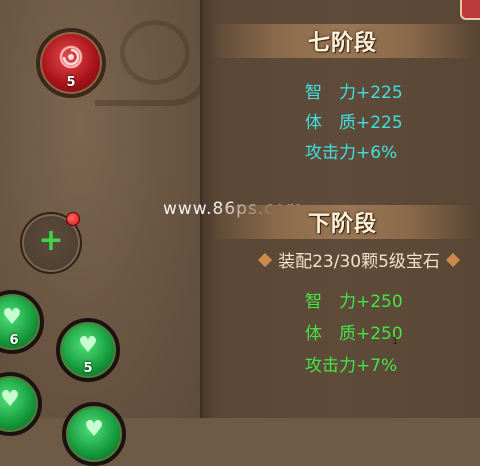 This screenshot has height=466, width=480. I want to click on plus-icon: +, so click(51, 240).